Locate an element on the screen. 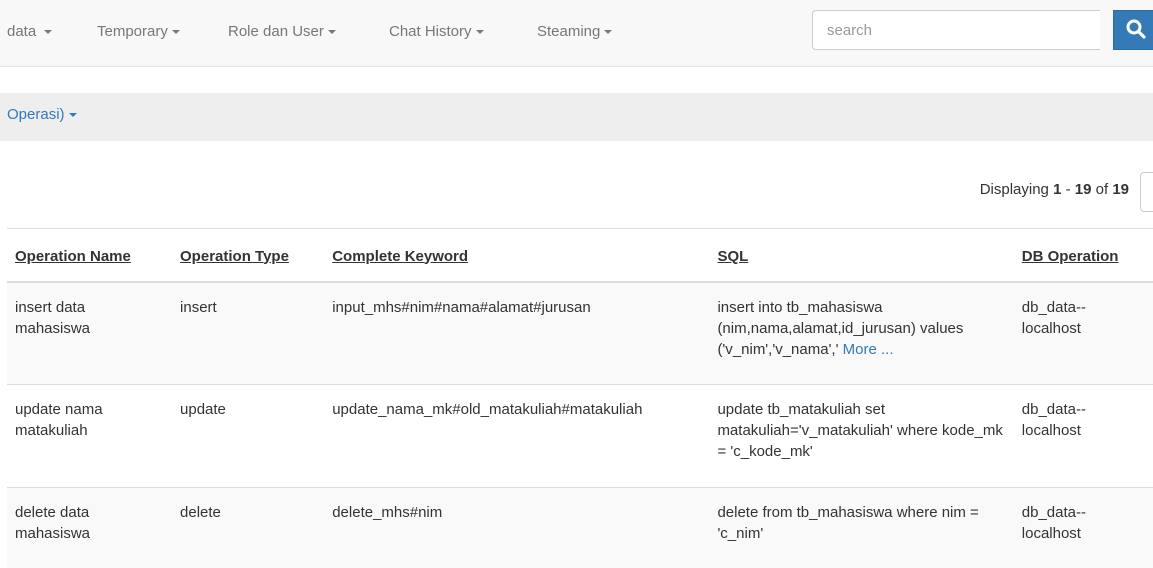 The height and width of the screenshot is (568, 1153). menu-temporary: Temporary is located at coordinates (138, 32).